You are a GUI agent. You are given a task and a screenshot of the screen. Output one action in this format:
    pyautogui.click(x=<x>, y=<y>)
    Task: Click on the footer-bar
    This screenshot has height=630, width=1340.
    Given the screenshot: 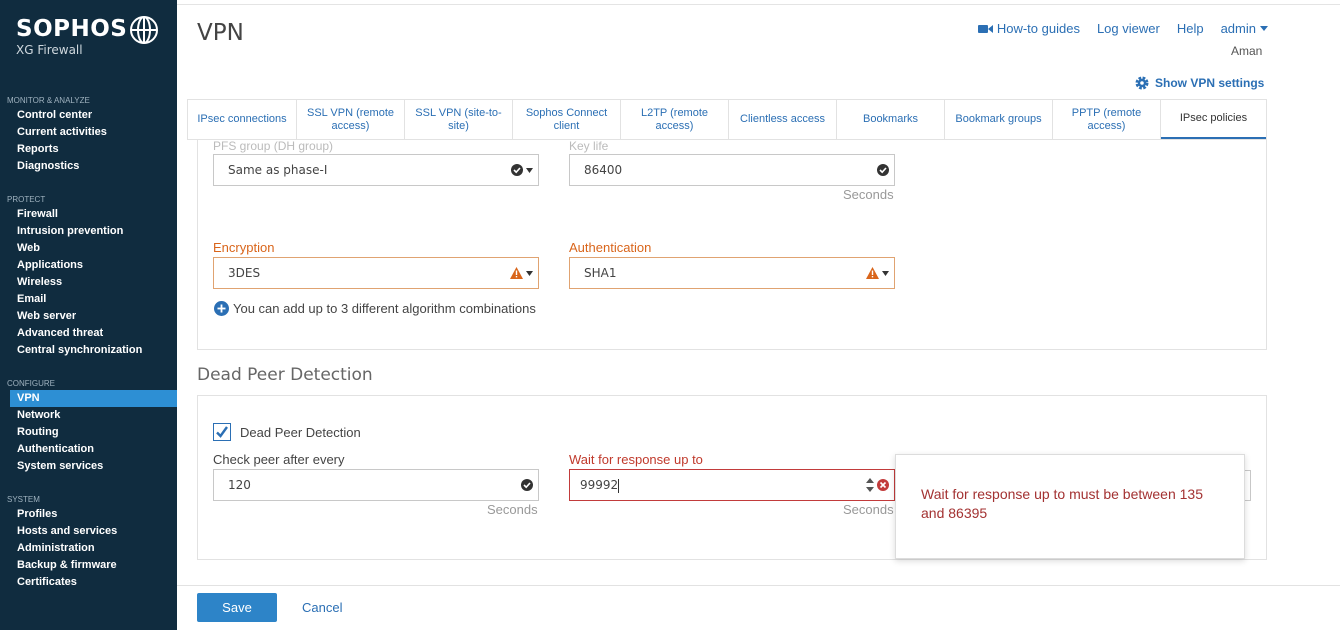 What is the action you would take?
    pyautogui.click(x=758, y=607)
    